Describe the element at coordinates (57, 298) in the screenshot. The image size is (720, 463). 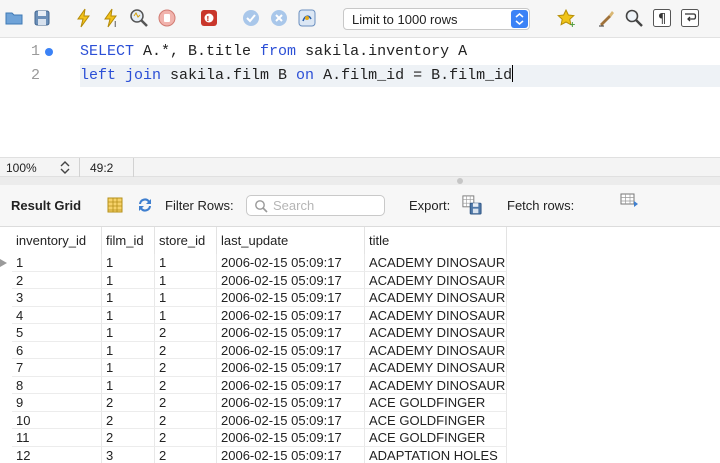
I see `cell-inventory-id: 3` at that location.